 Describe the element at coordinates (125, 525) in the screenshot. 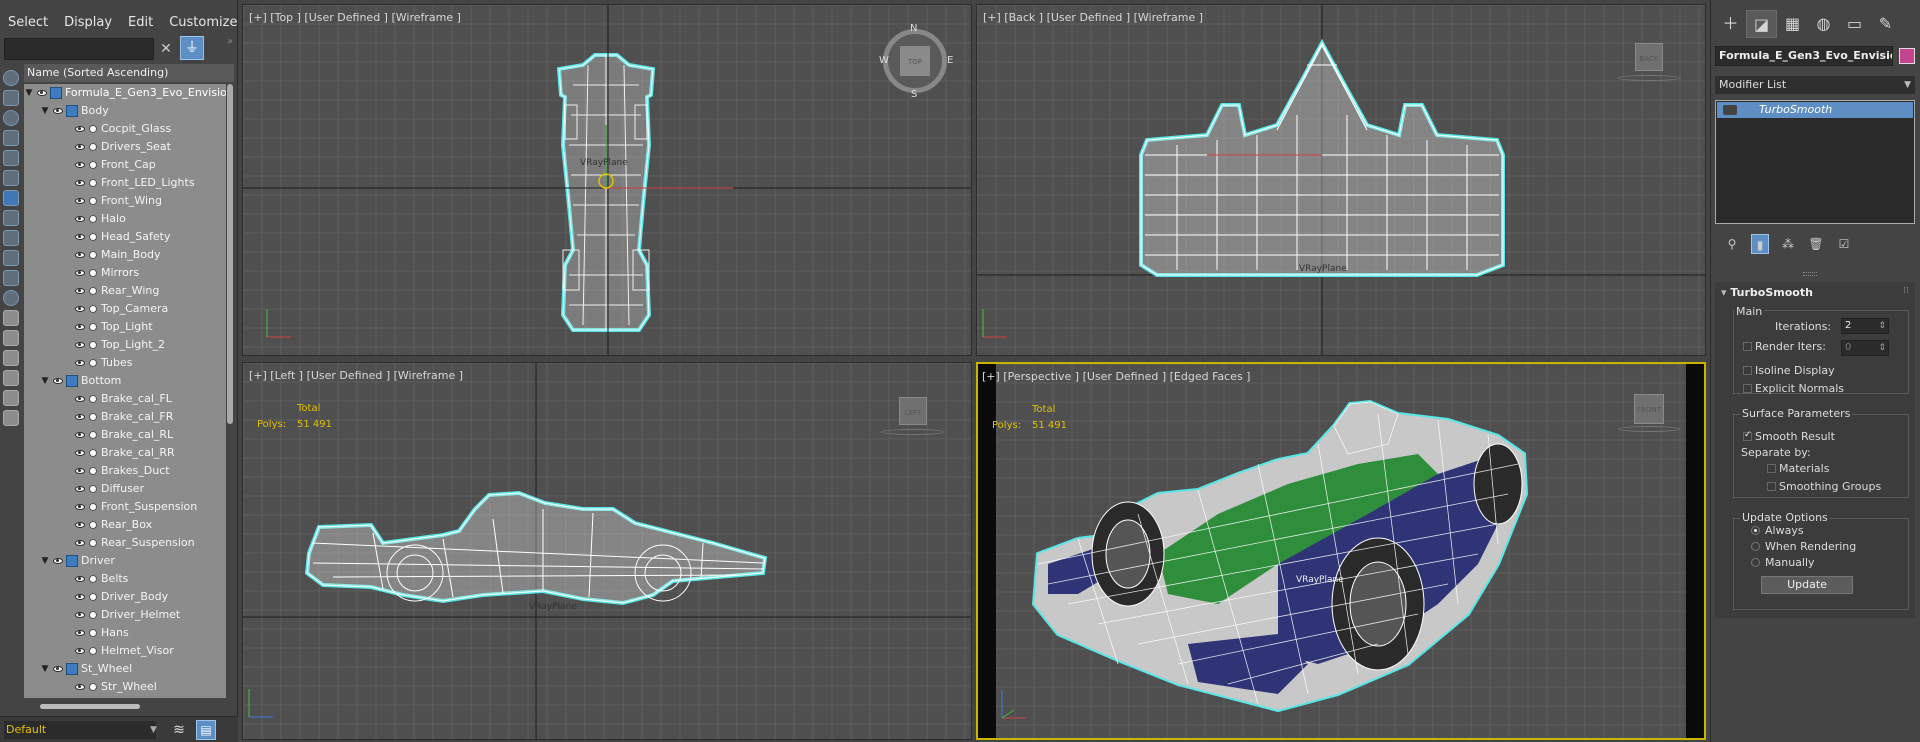

I see `tree-object-row: Rear_Box` at that location.